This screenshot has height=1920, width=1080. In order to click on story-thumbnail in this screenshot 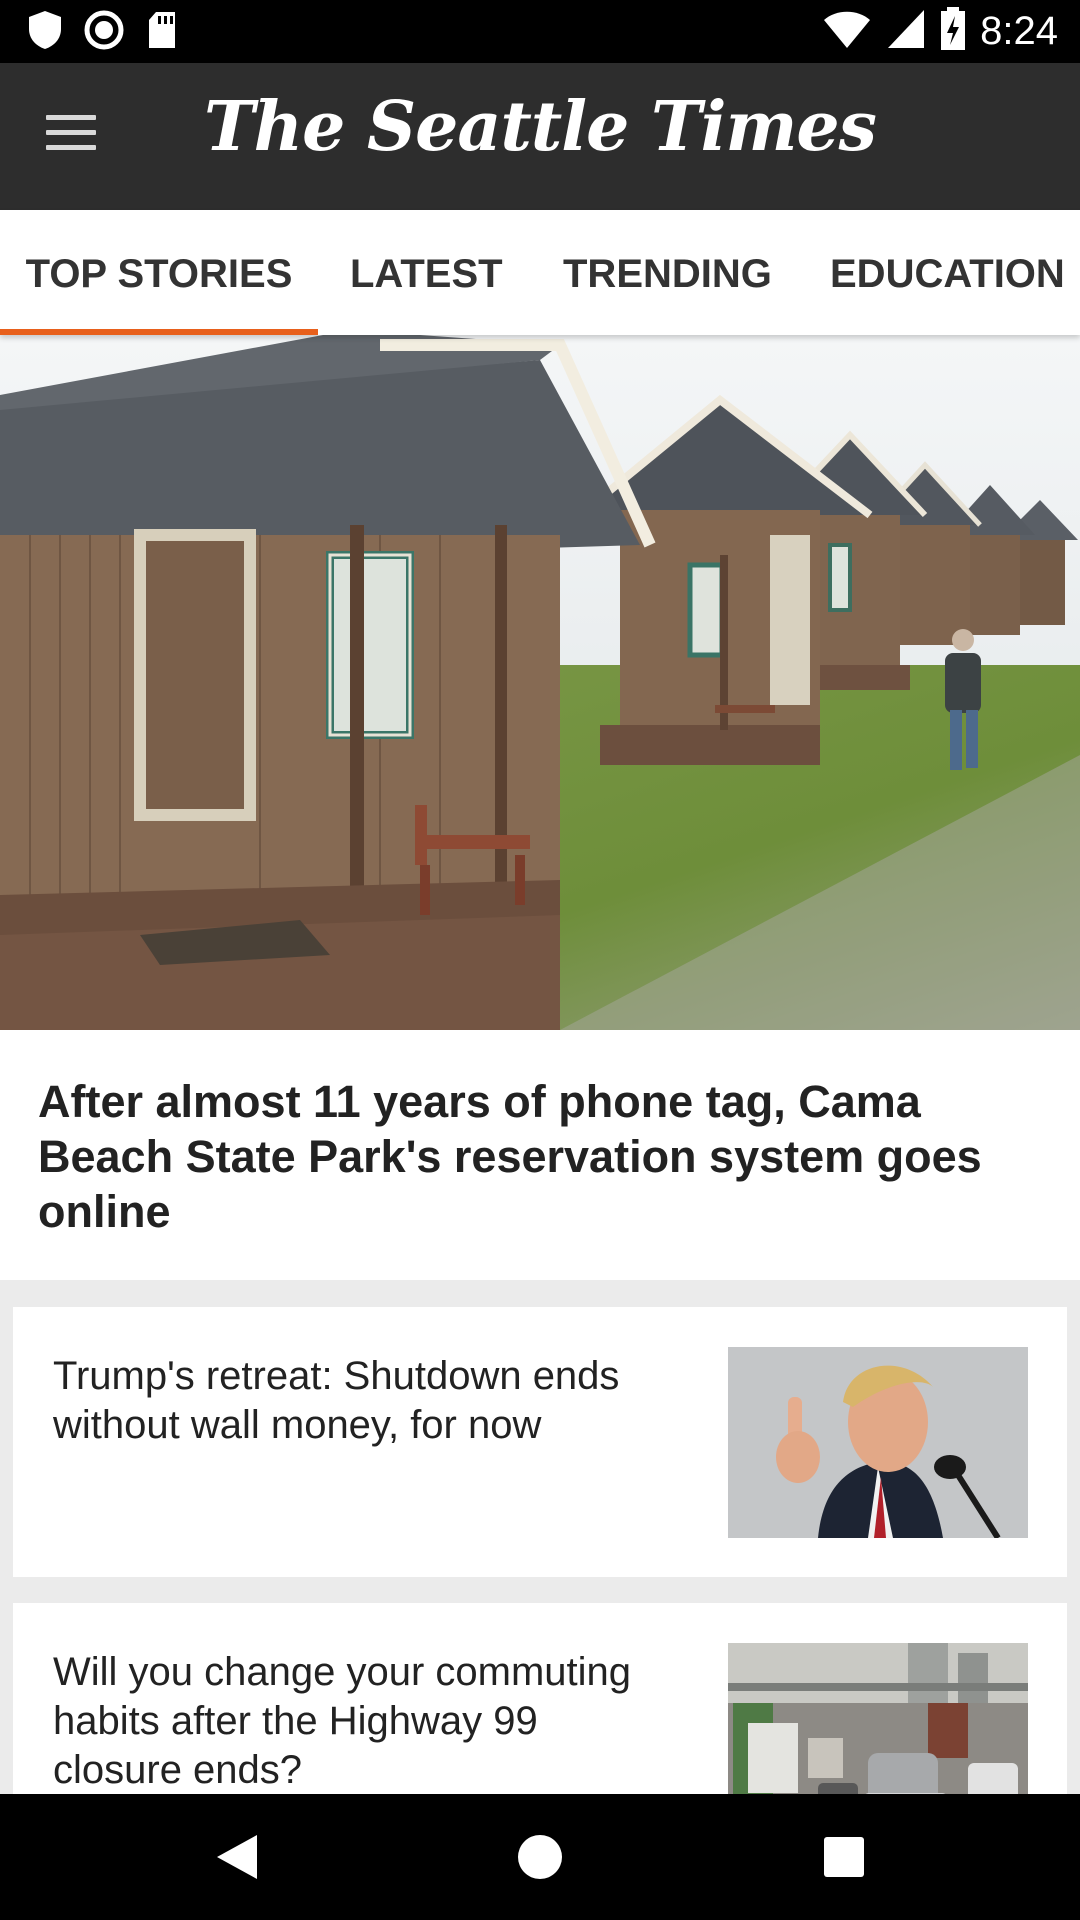, I will do `click(878, 1442)`.